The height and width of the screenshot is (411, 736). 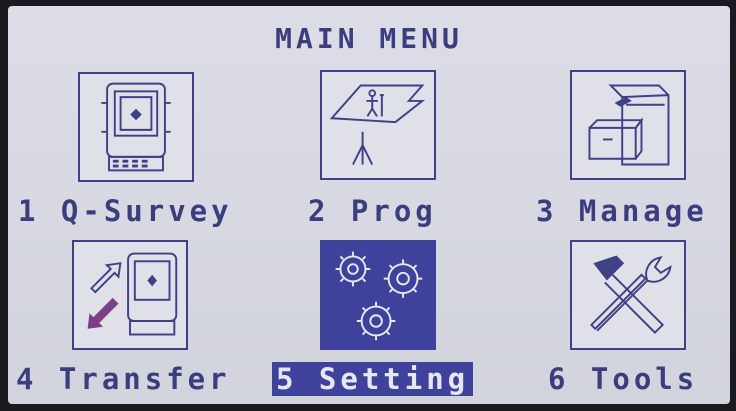 I want to click on menu-label-setting: 5 Setting, so click(x=373, y=379).